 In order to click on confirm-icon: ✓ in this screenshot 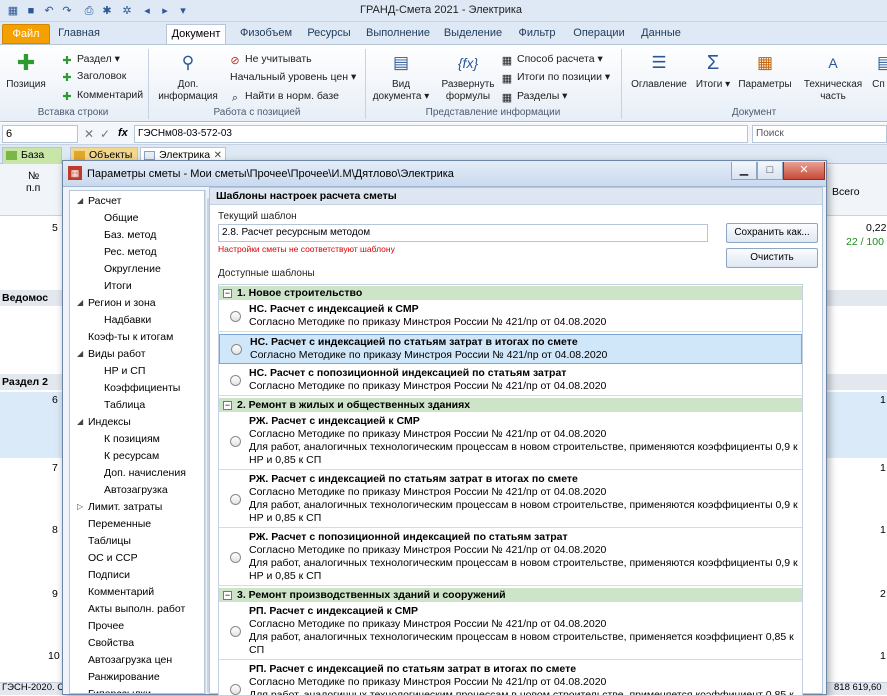, I will do `click(105, 134)`.